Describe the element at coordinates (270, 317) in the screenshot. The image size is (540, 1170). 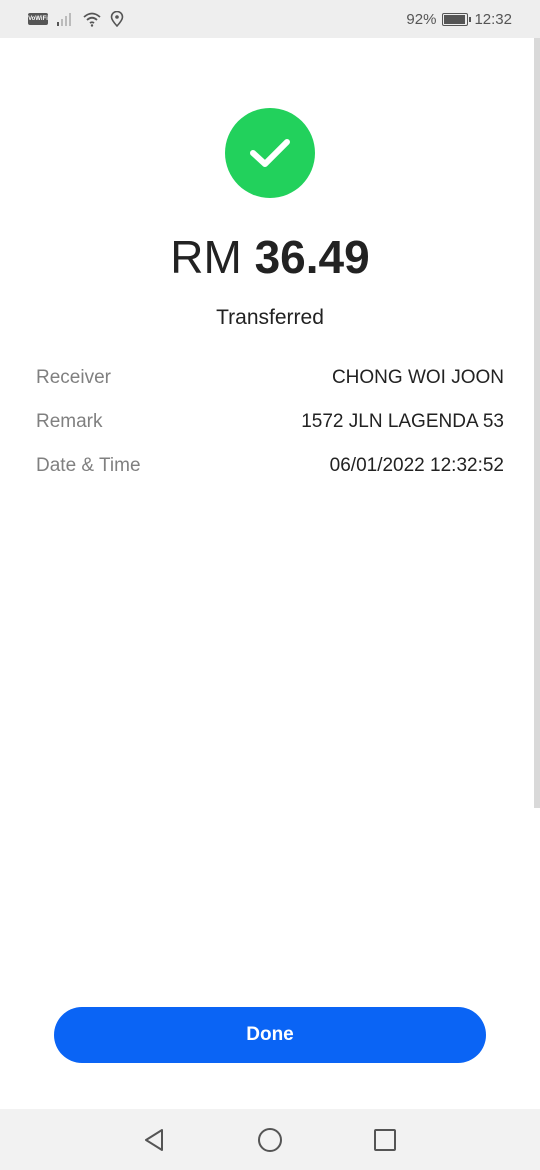
I see `transfer-status: Transferred` at that location.